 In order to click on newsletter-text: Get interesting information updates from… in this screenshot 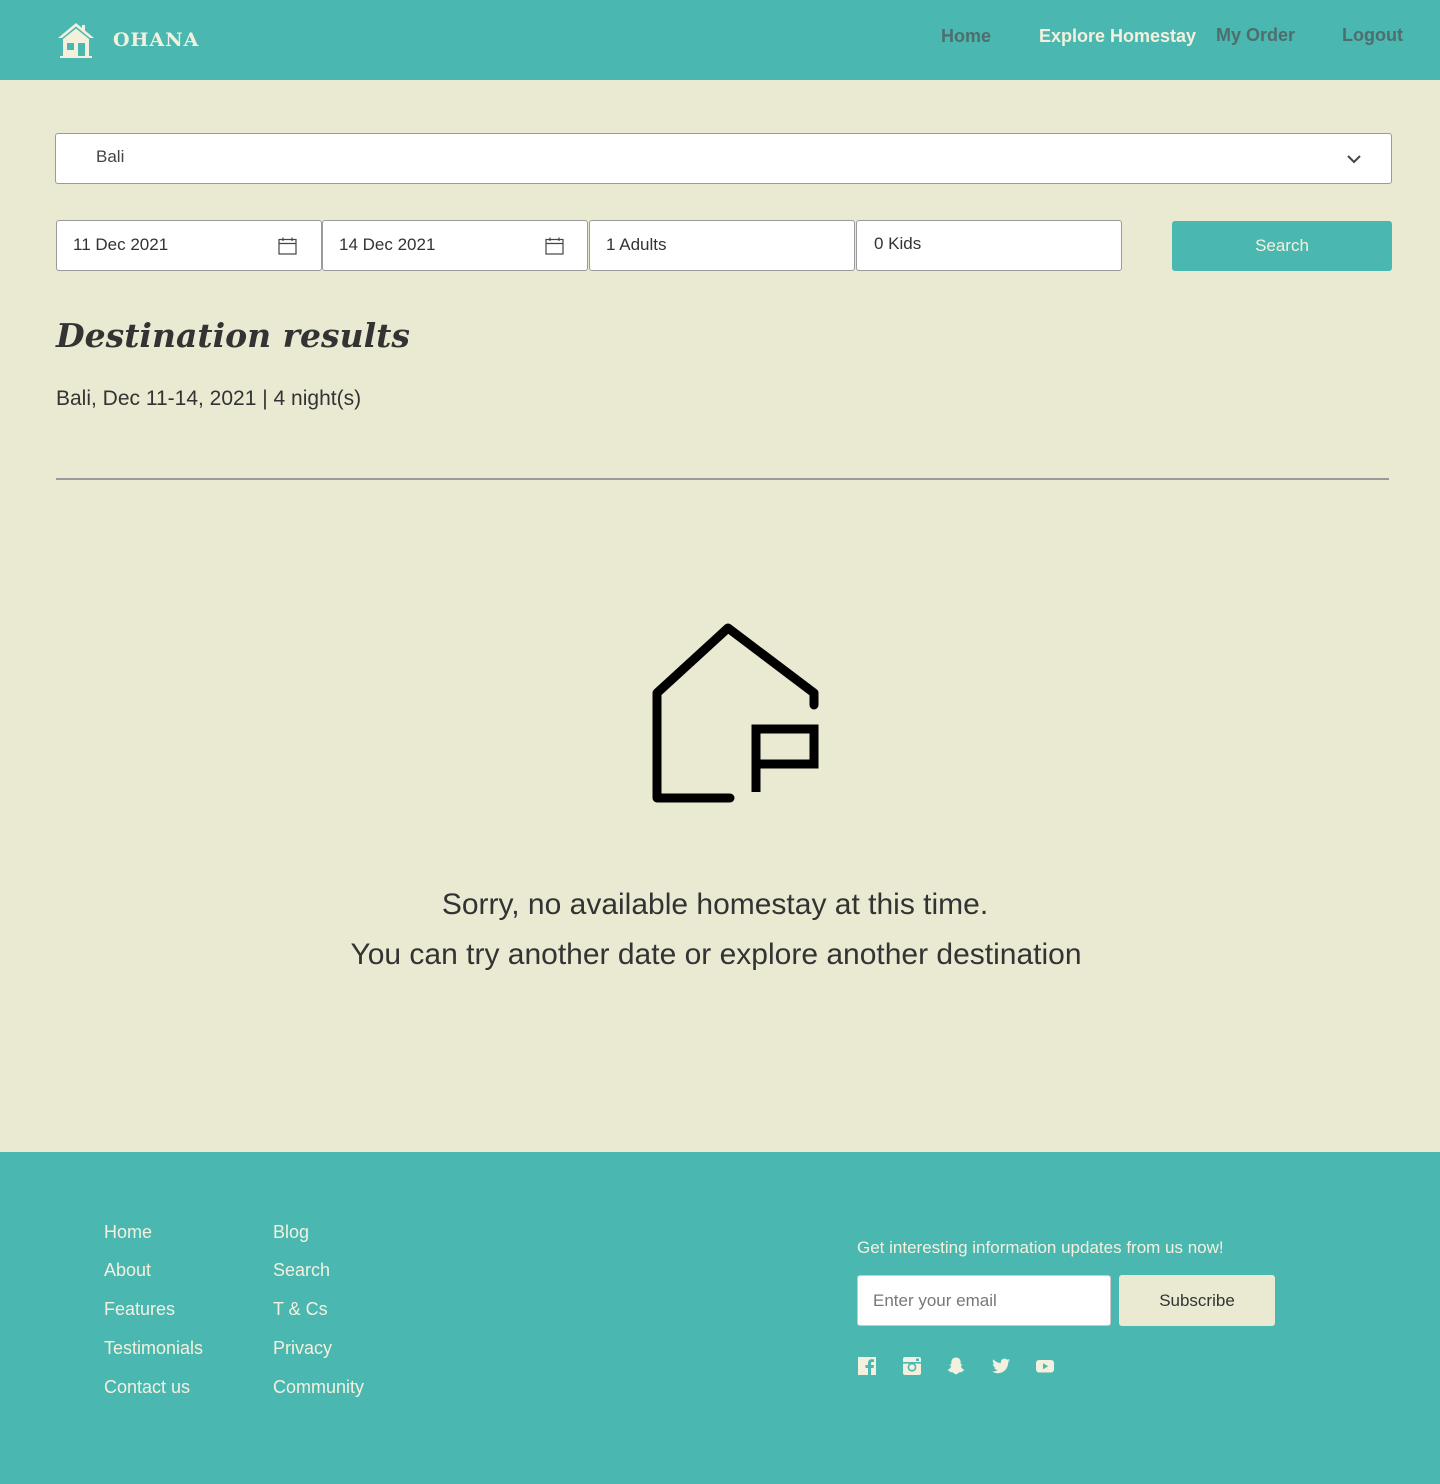, I will do `click(1040, 1247)`.